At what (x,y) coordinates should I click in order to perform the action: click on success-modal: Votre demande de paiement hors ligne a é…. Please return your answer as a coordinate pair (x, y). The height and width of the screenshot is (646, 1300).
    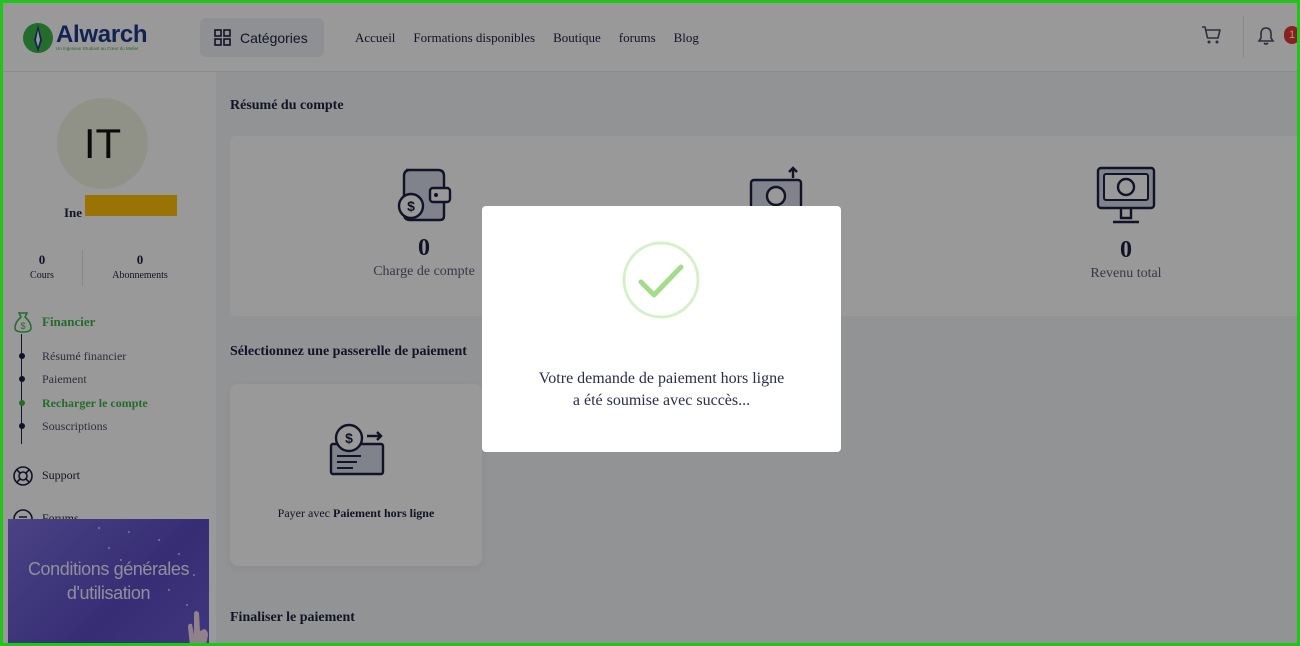
    Looking at the image, I should click on (661, 329).